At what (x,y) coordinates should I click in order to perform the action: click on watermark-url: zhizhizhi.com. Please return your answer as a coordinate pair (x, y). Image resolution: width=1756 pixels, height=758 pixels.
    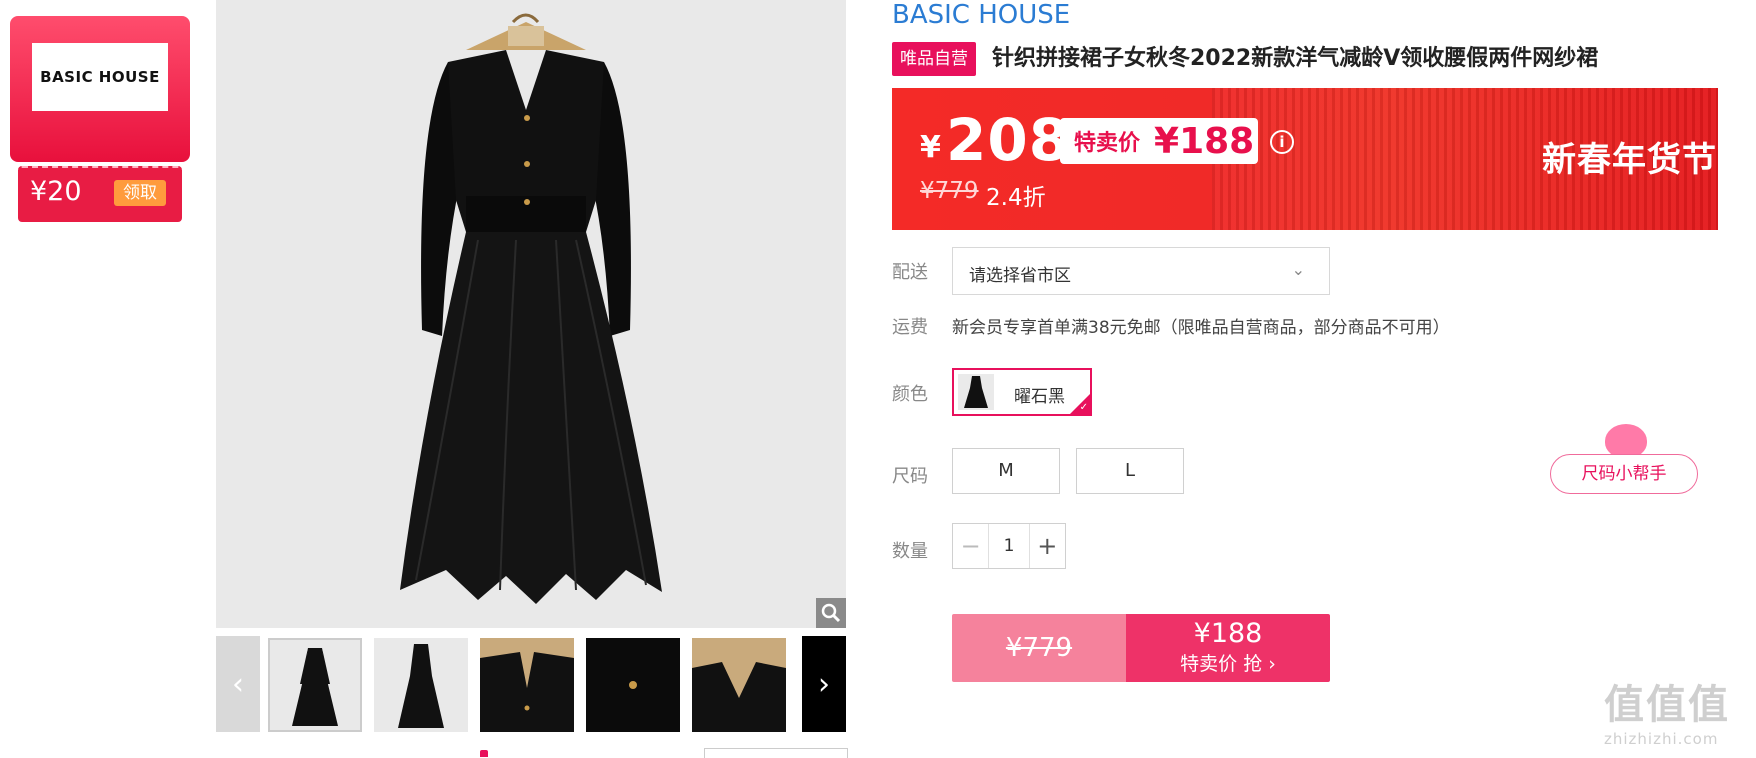
    Looking at the image, I should click on (1661, 739).